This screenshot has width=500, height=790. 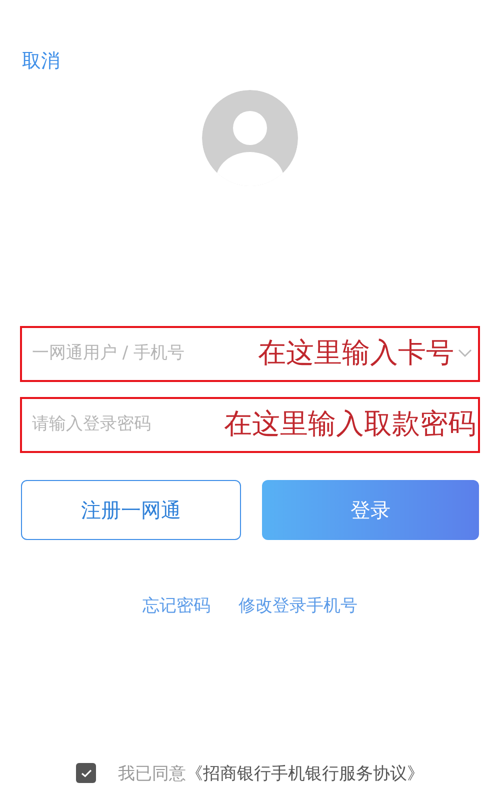 I want to click on annotation-text: 在这里输入取款密码, so click(x=350, y=424).